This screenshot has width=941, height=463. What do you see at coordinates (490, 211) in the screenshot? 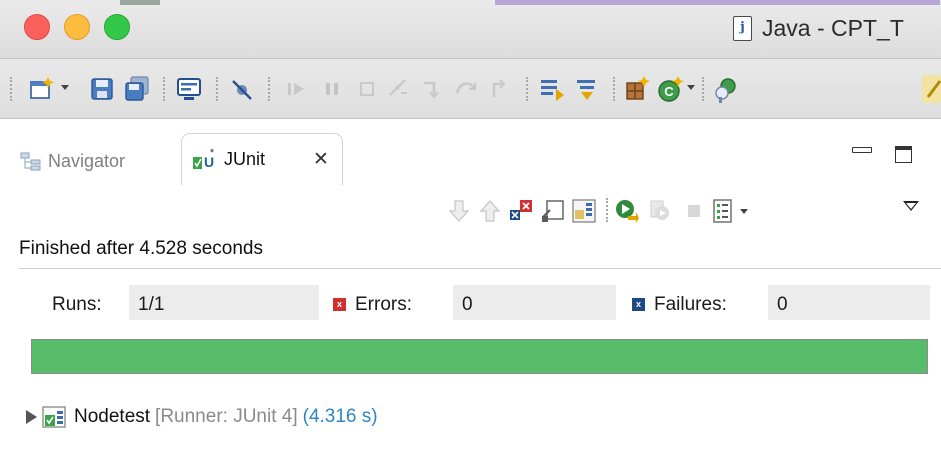
I see `previous-failure-icon` at bounding box center [490, 211].